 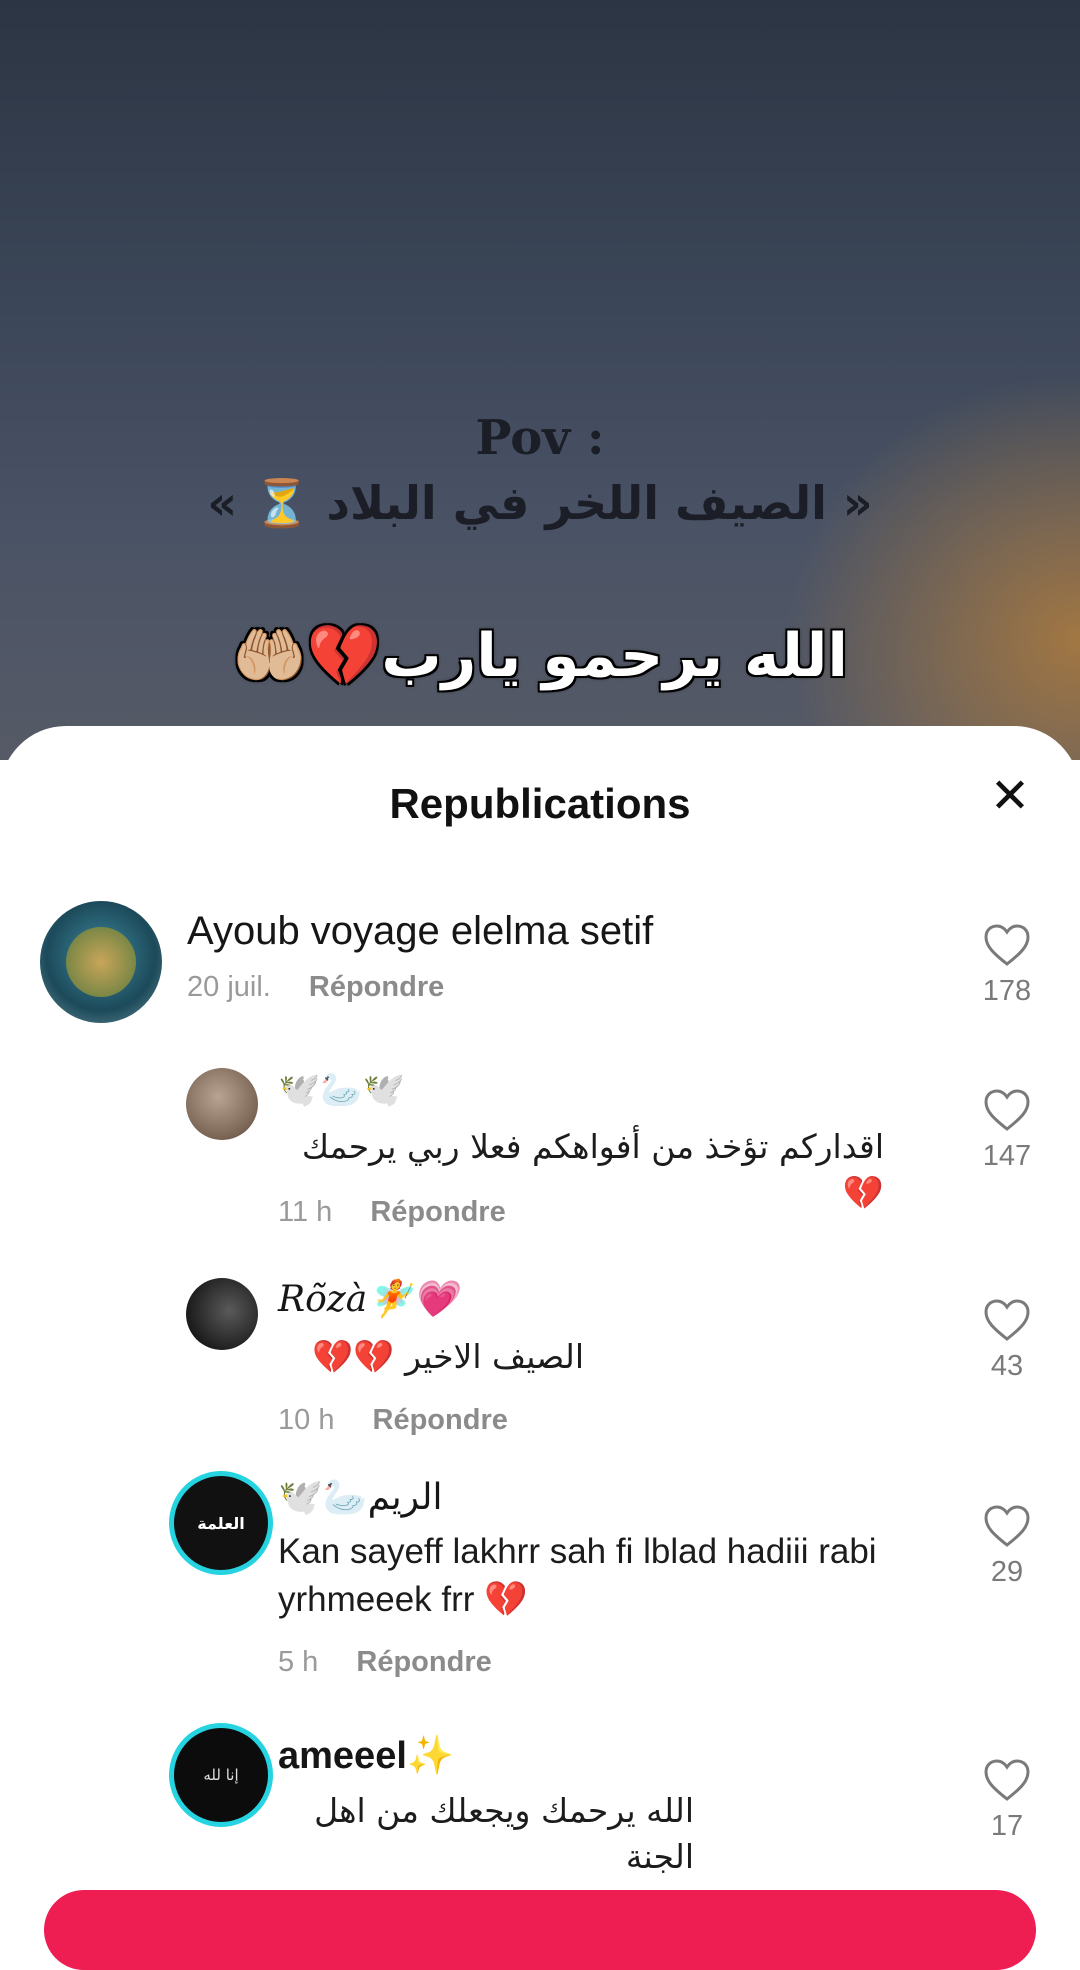 I want to click on like-count: 29, so click(x=1007, y=1572).